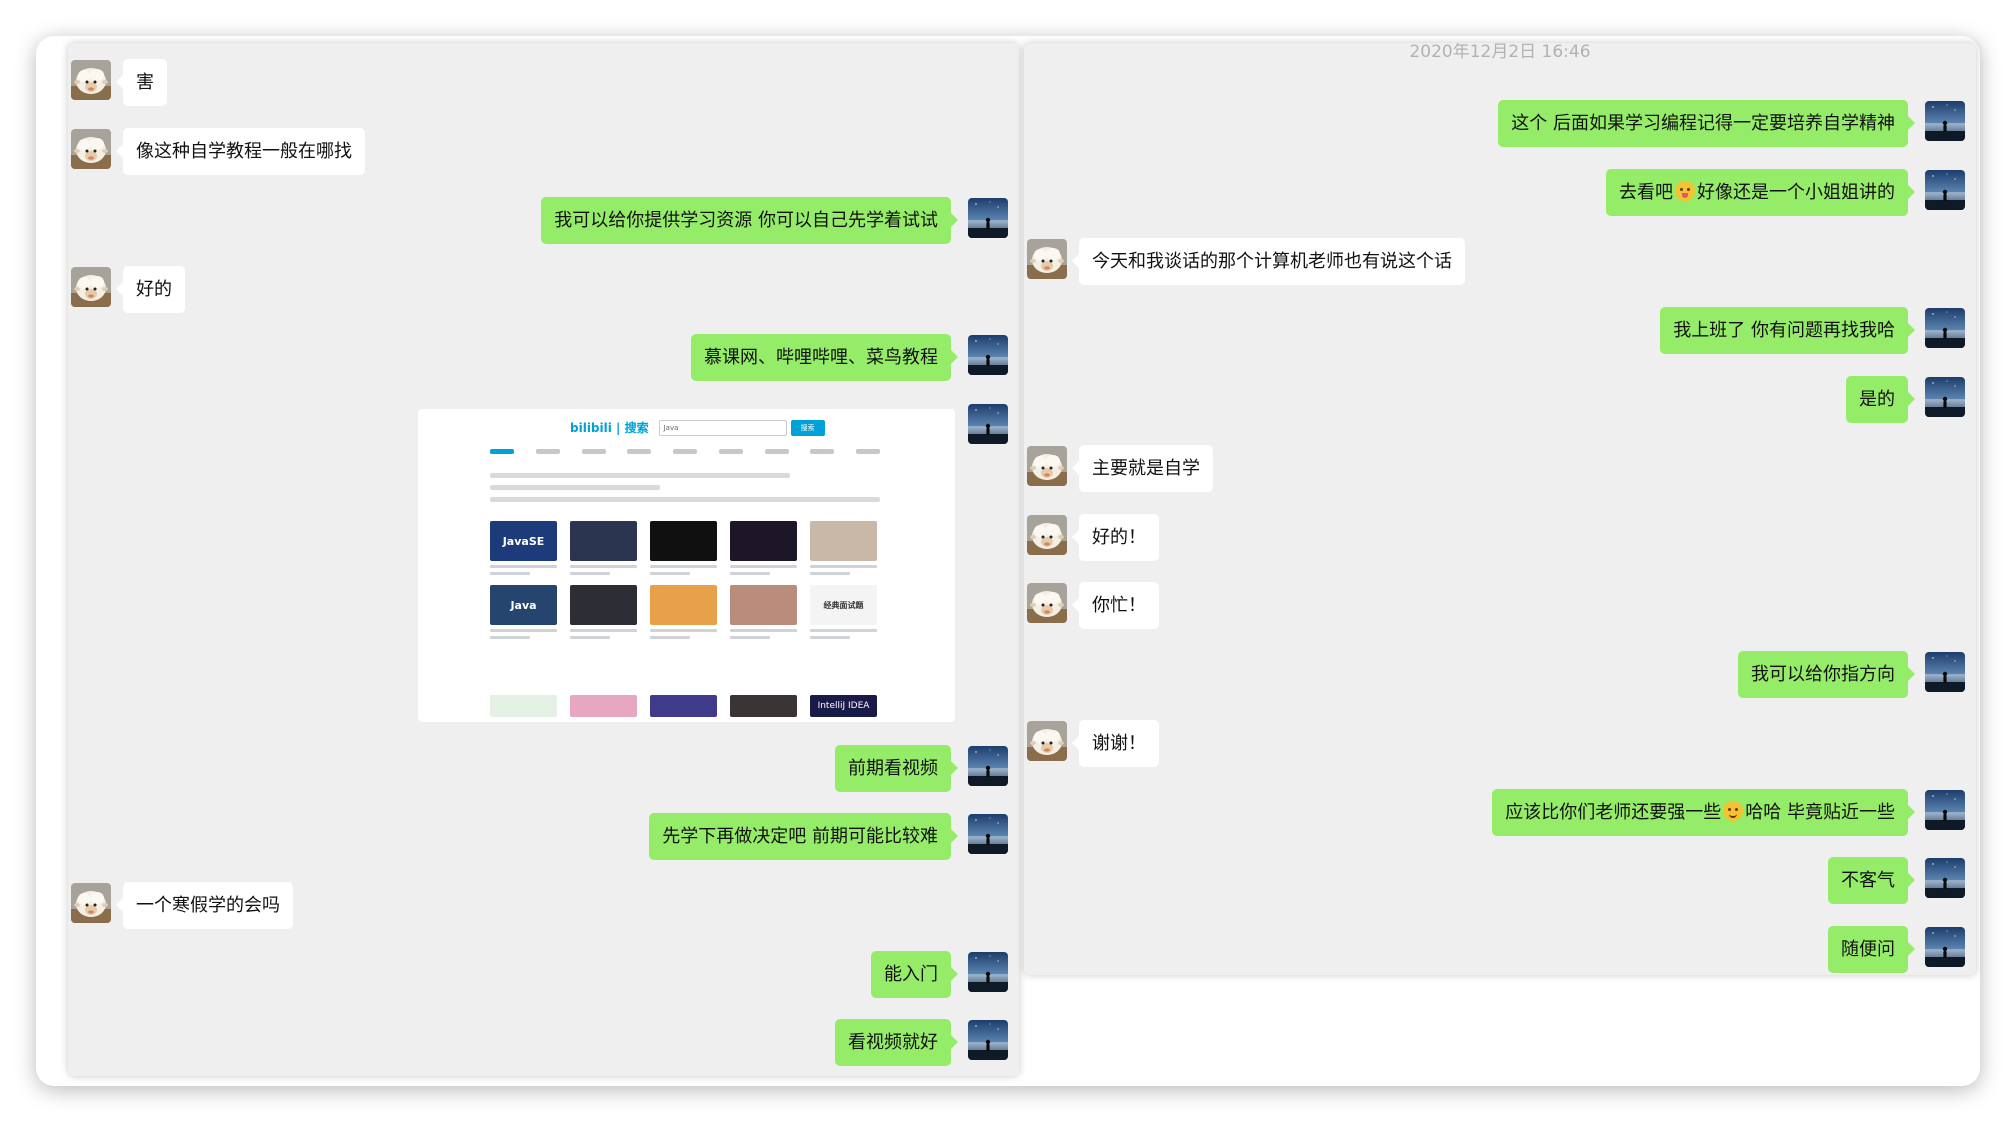 This screenshot has width=2016, height=1122. Describe the element at coordinates (1115, 537) in the screenshot. I see `message-bubble-incoming: 好的！` at that location.